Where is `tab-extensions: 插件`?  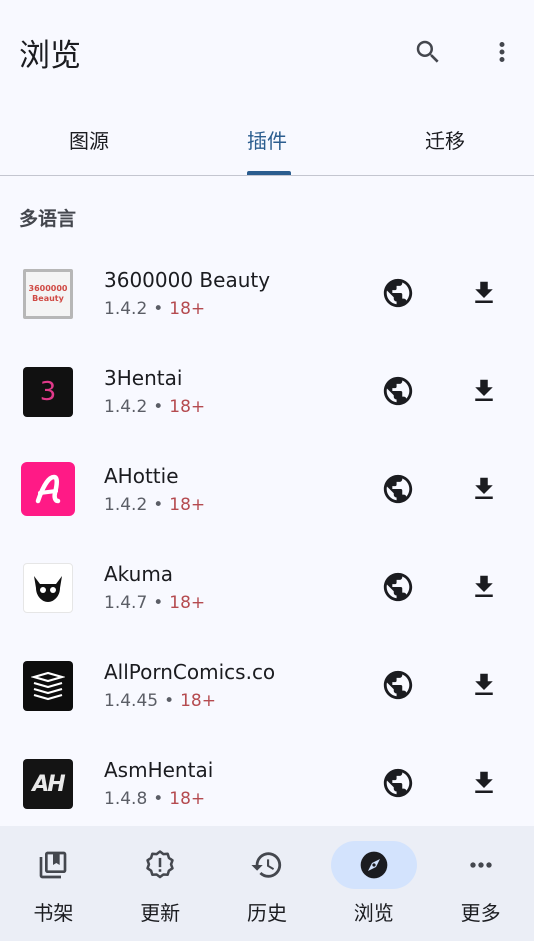 tab-extensions: 插件 is located at coordinates (267, 139).